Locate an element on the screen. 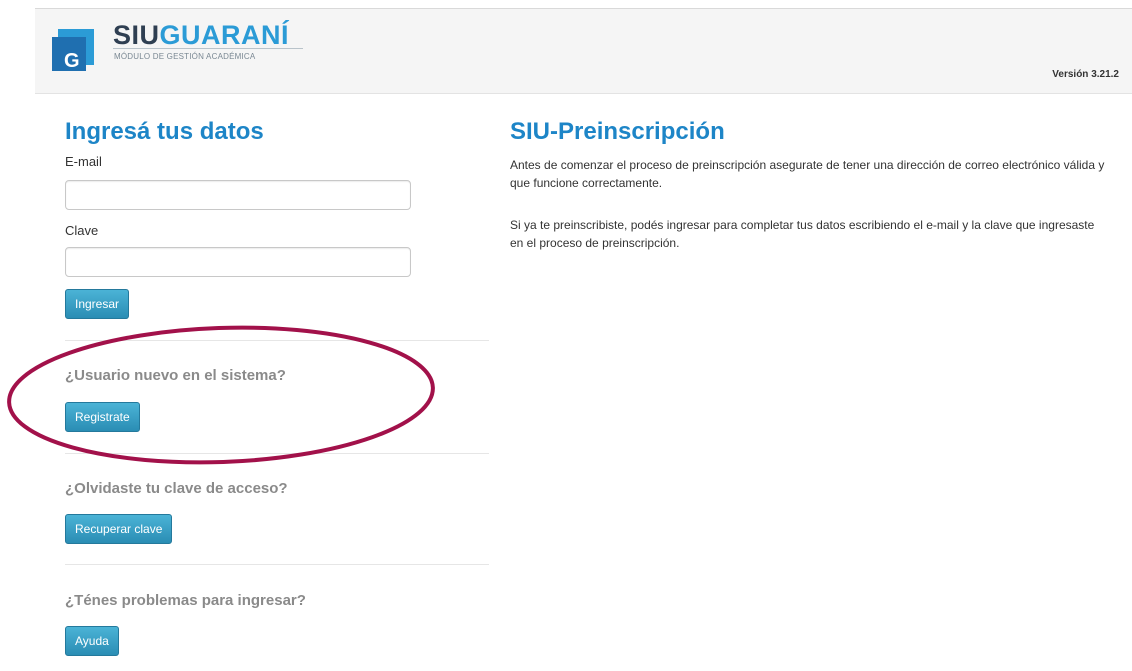 This screenshot has width=1132, height=671. email-field is located at coordinates (238, 195).